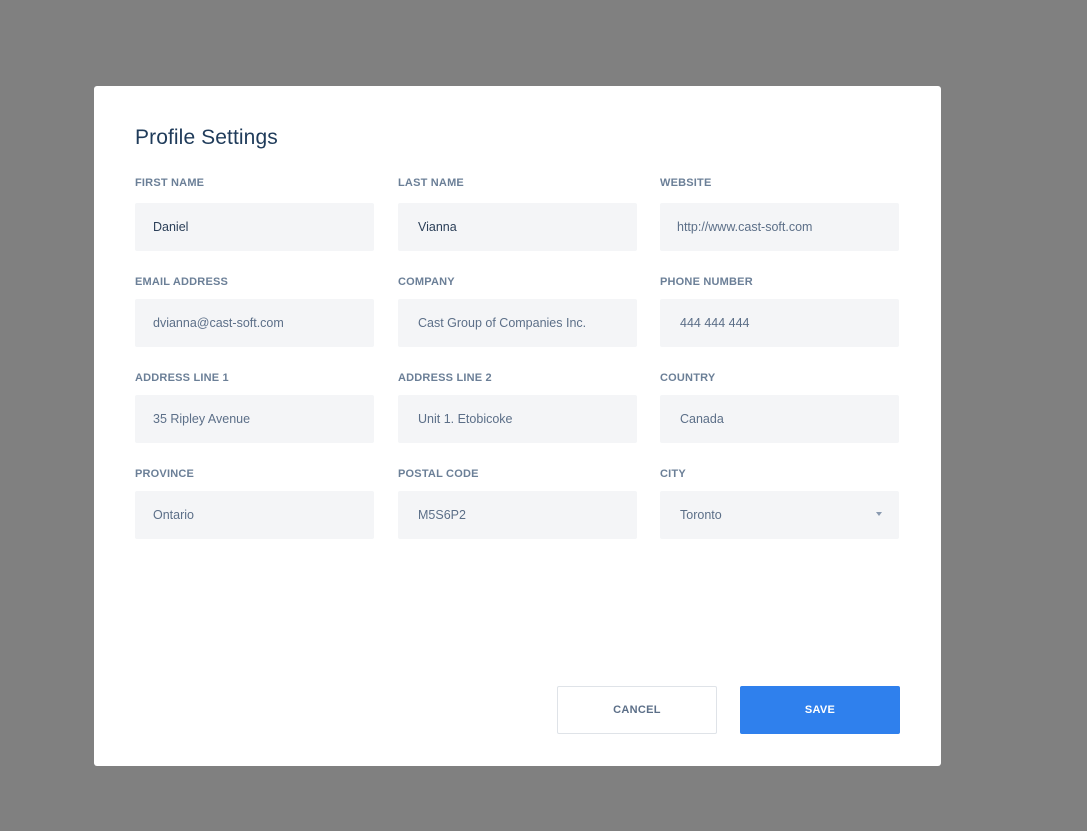 The width and height of the screenshot is (1087, 831). What do you see at coordinates (779, 323) in the screenshot?
I see `phone-number-field` at bounding box center [779, 323].